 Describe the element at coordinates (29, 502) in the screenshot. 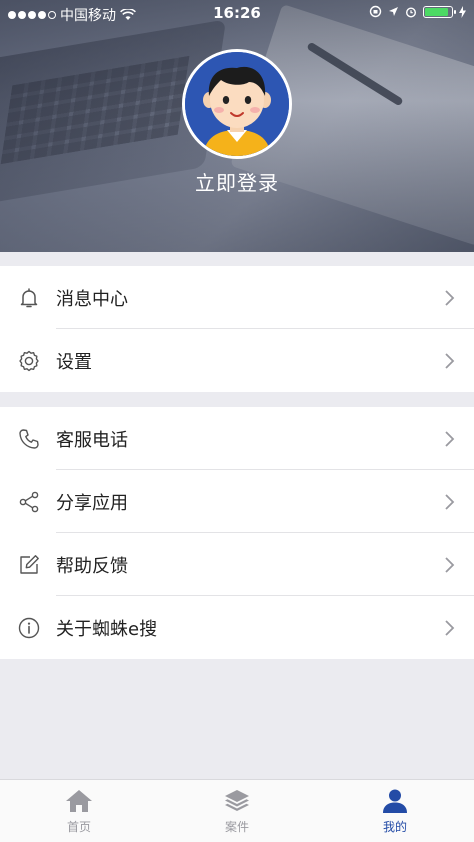

I see `share-icon` at that location.